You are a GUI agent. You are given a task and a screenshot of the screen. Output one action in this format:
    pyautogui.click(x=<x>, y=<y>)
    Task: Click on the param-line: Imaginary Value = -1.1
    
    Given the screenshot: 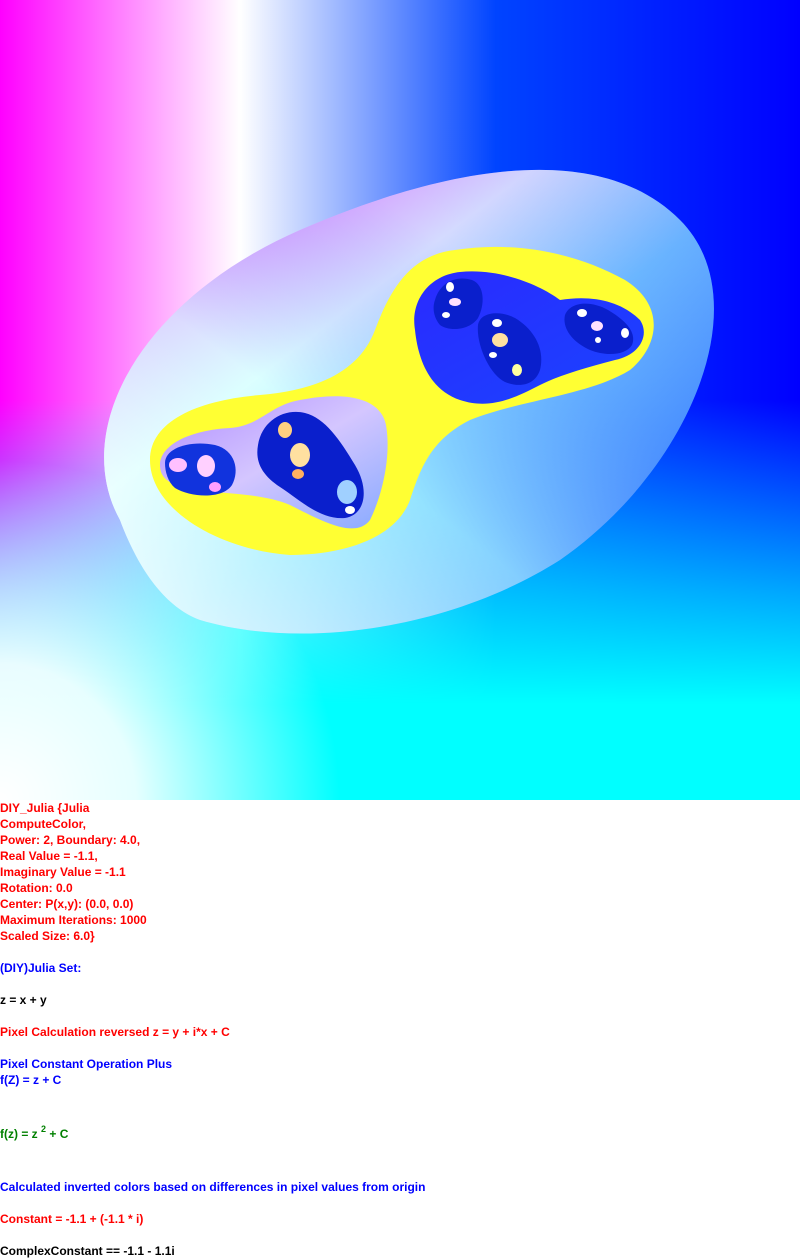 What is the action you would take?
    pyautogui.click(x=63, y=872)
    